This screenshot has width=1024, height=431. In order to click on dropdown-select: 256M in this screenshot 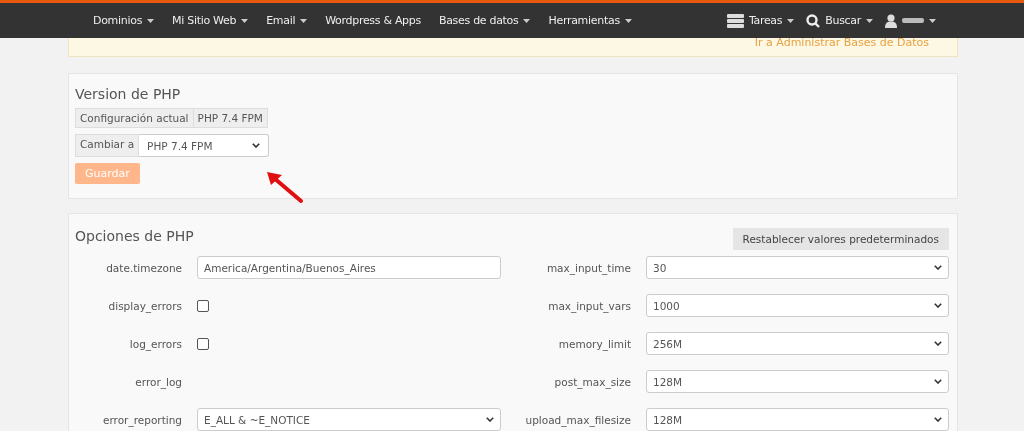, I will do `click(797, 343)`.